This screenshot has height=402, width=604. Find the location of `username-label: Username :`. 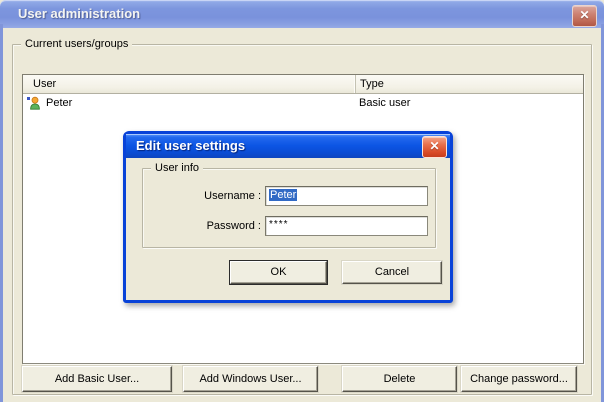

username-label: Username : is located at coordinates (232, 196).